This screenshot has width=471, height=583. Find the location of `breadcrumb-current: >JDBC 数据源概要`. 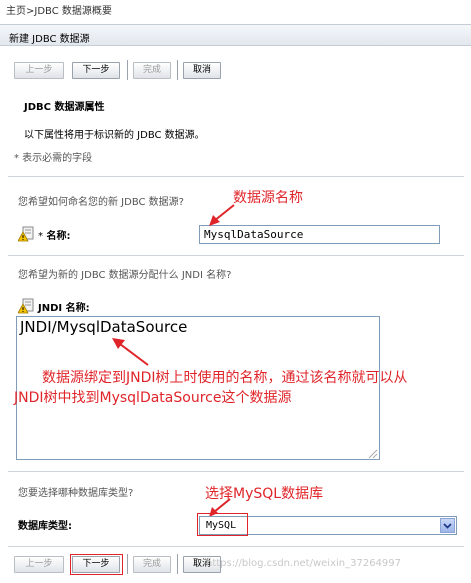

breadcrumb-current: >JDBC 数据源概要 is located at coordinates (69, 11).